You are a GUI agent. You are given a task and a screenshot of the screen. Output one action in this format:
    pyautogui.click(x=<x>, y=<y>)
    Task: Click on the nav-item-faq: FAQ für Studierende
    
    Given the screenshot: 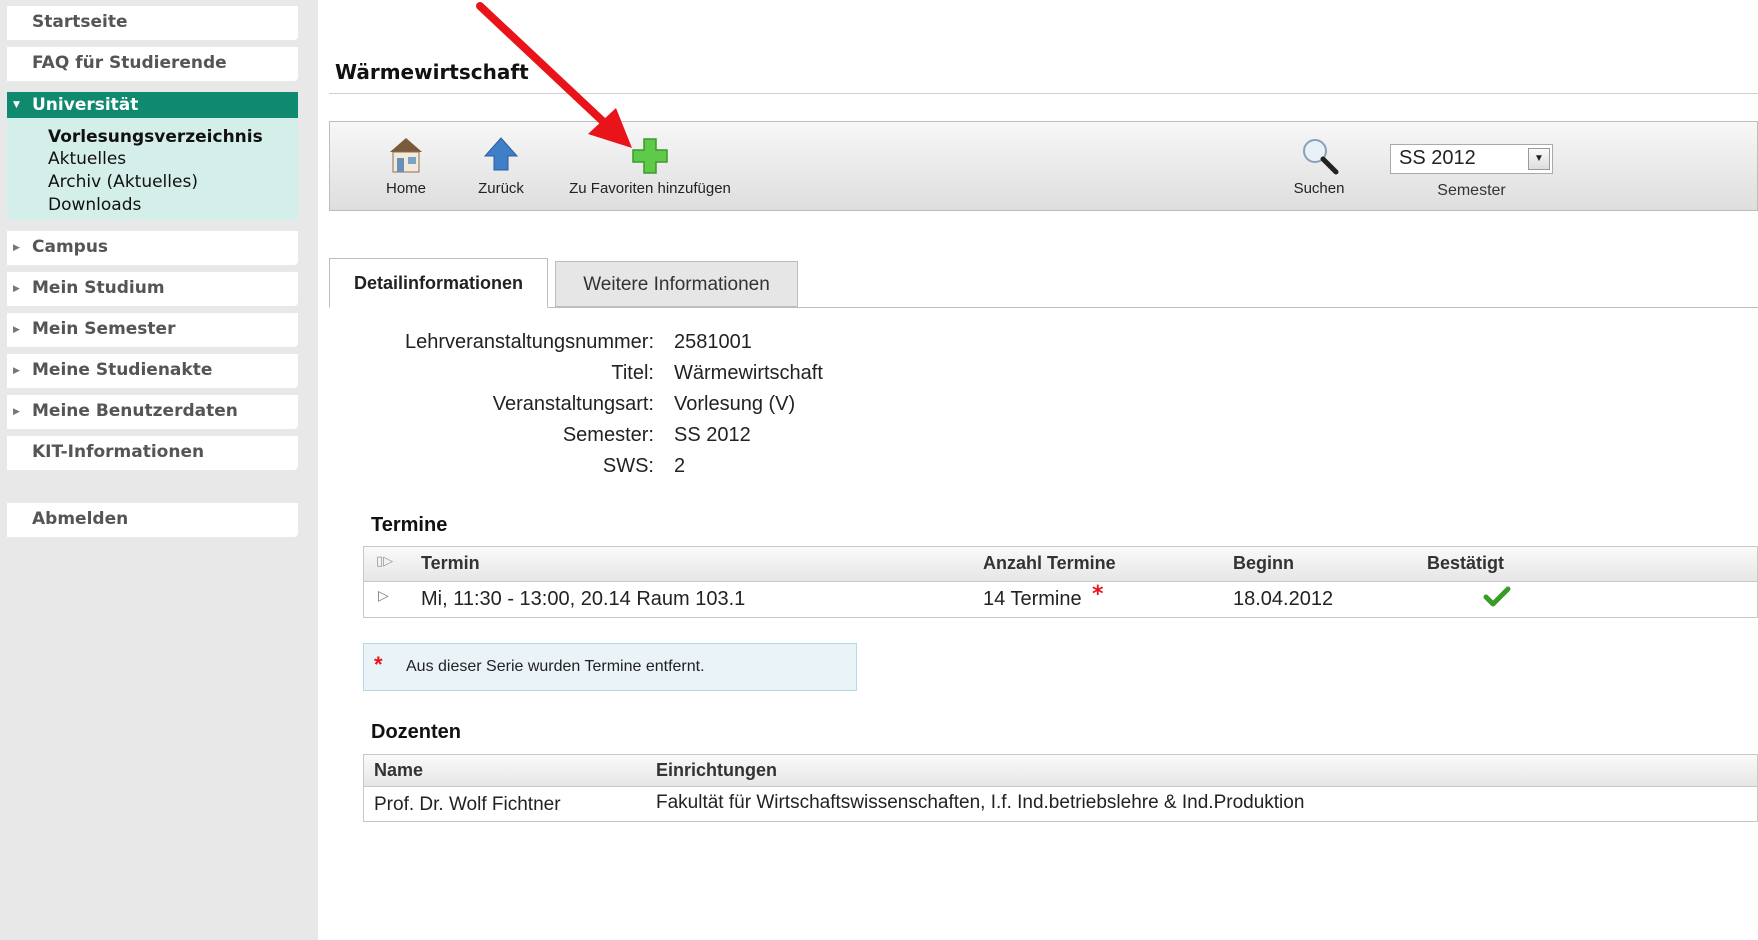 What is the action you would take?
    pyautogui.click(x=152, y=64)
    